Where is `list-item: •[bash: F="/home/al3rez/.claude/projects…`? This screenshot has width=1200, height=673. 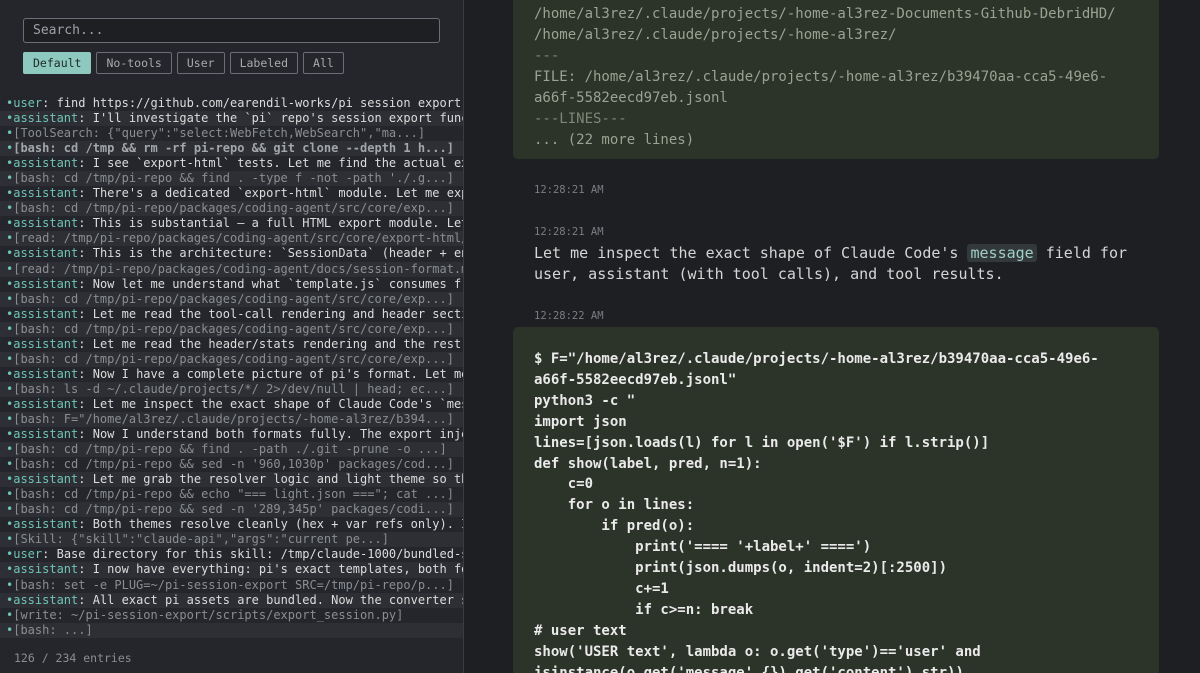
list-item: •[bash: F="/home/al3rez/.claude/projects… is located at coordinates (231, 419).